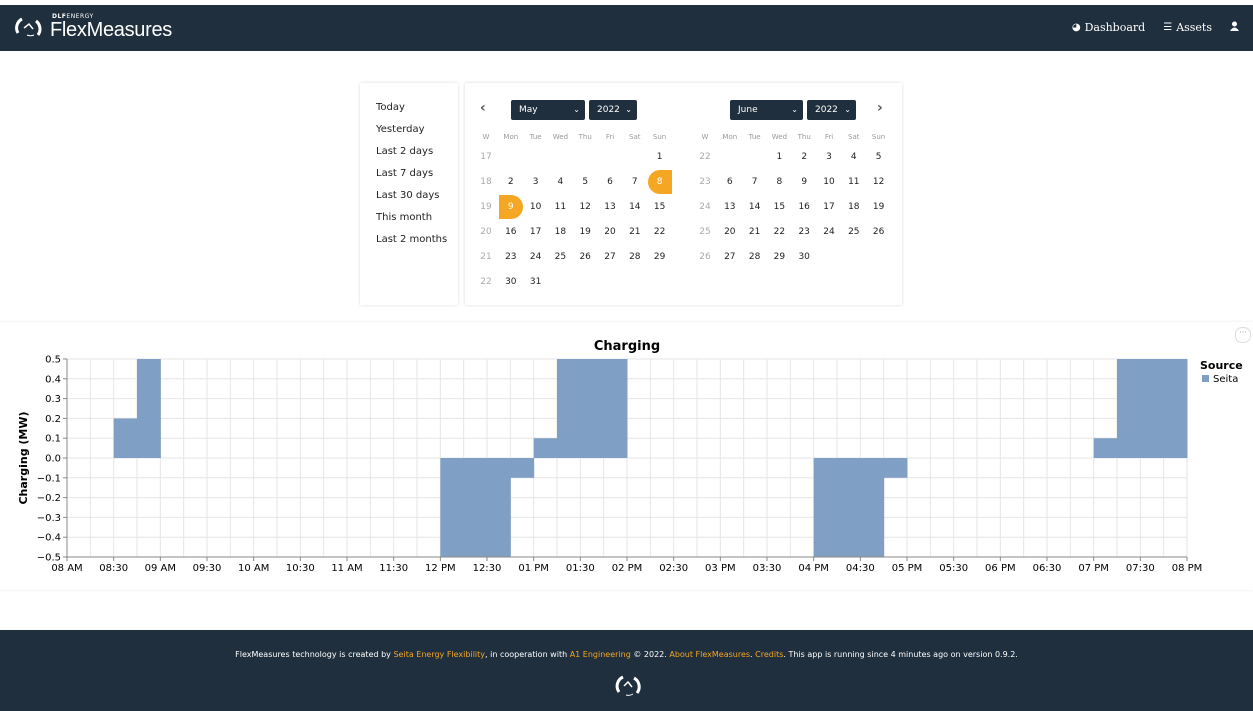  Describe the element at coordinates (659, 182) in the screenshot. I see `selected-start-day: 8` at that location.